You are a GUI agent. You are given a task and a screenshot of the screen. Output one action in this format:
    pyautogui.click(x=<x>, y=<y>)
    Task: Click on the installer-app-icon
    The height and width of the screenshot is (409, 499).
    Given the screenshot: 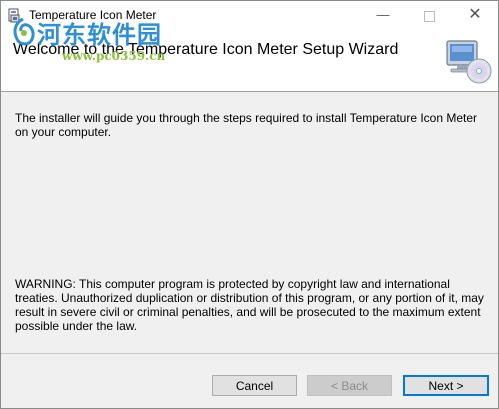 What is the action you would take?
    pyautogui.click(x=14, y=15)
    